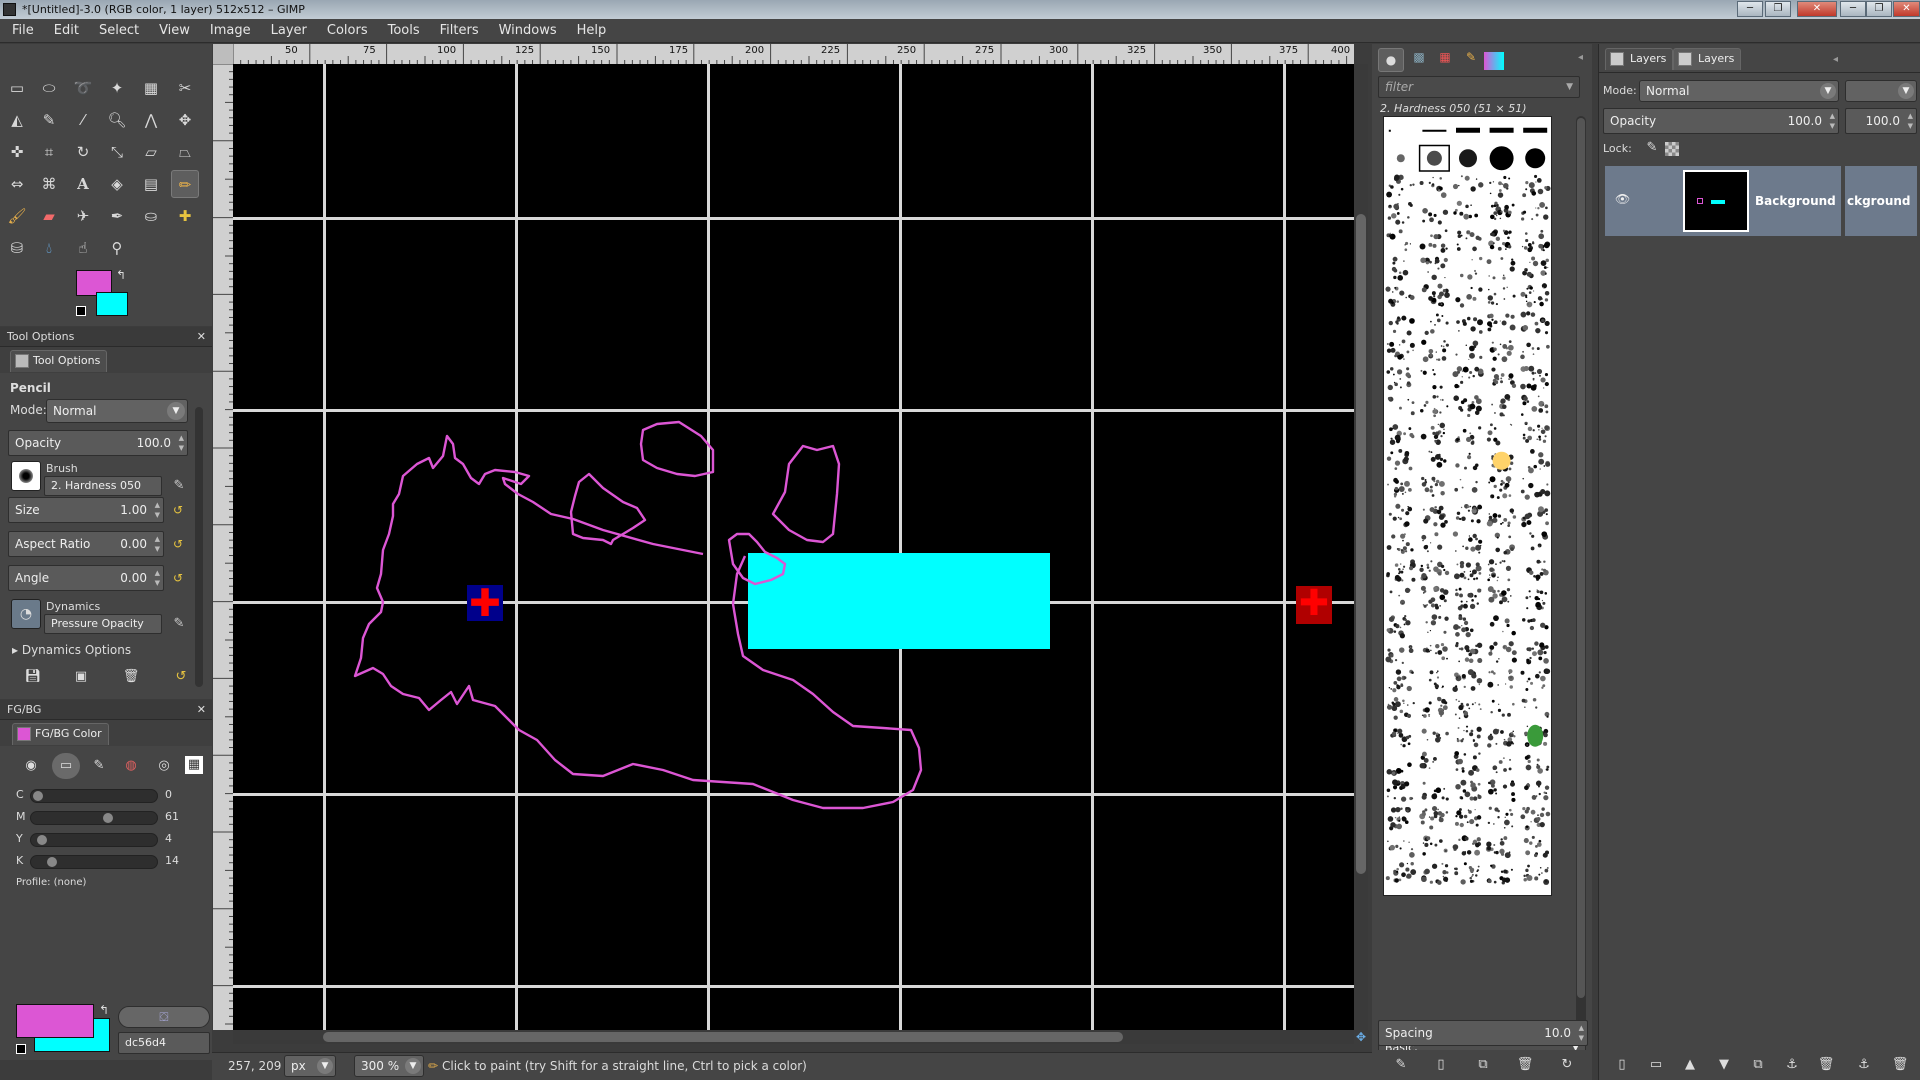 This screenshot has height=1080, width=1920. Describe the element at coordinates (179, 624) in the screenshot. I see `edit-dynamics-icon: ✎` at that location.